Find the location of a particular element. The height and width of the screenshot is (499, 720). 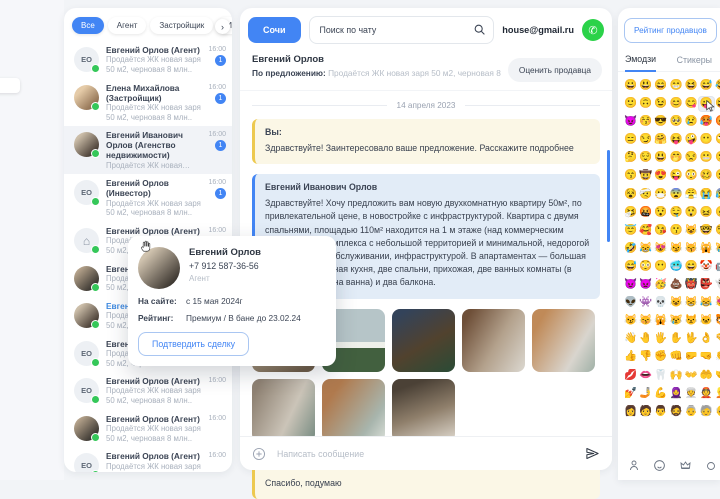

emoji-cell: 💀 is located at coordinates (660, 303).